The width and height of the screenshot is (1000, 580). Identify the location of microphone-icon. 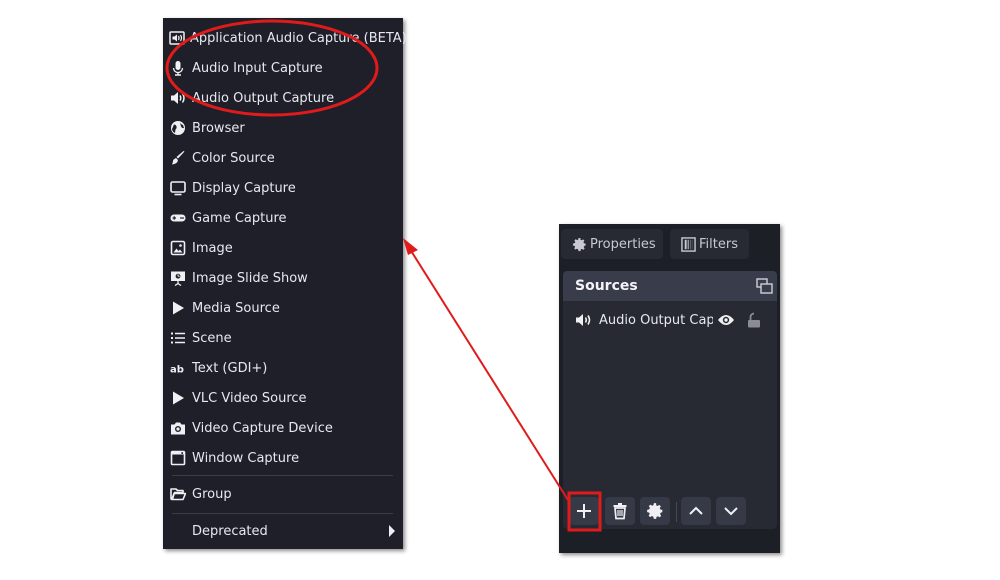
(178, 68).